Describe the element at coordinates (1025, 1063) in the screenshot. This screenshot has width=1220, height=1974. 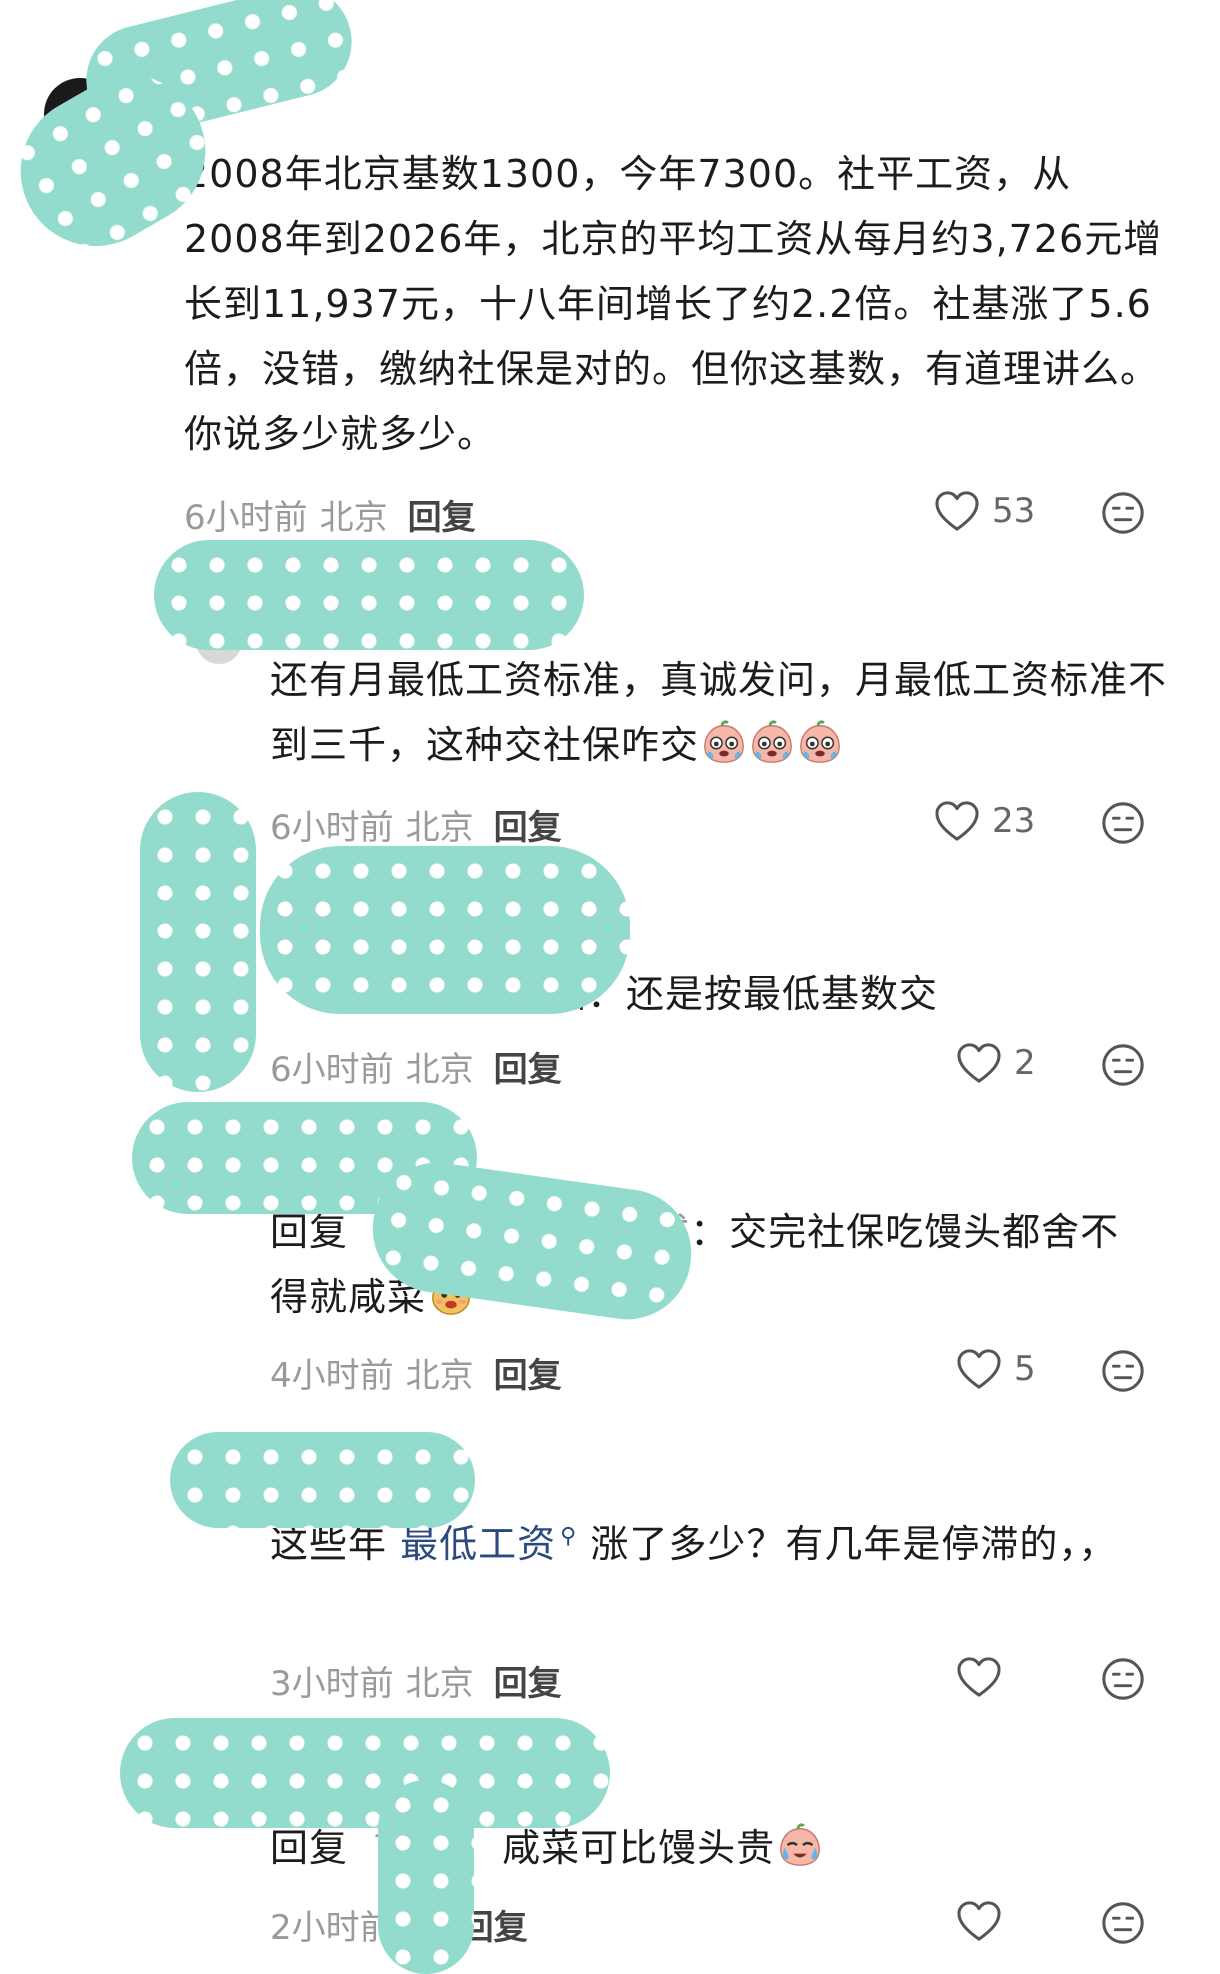
I see `like-count: 2` at that location.